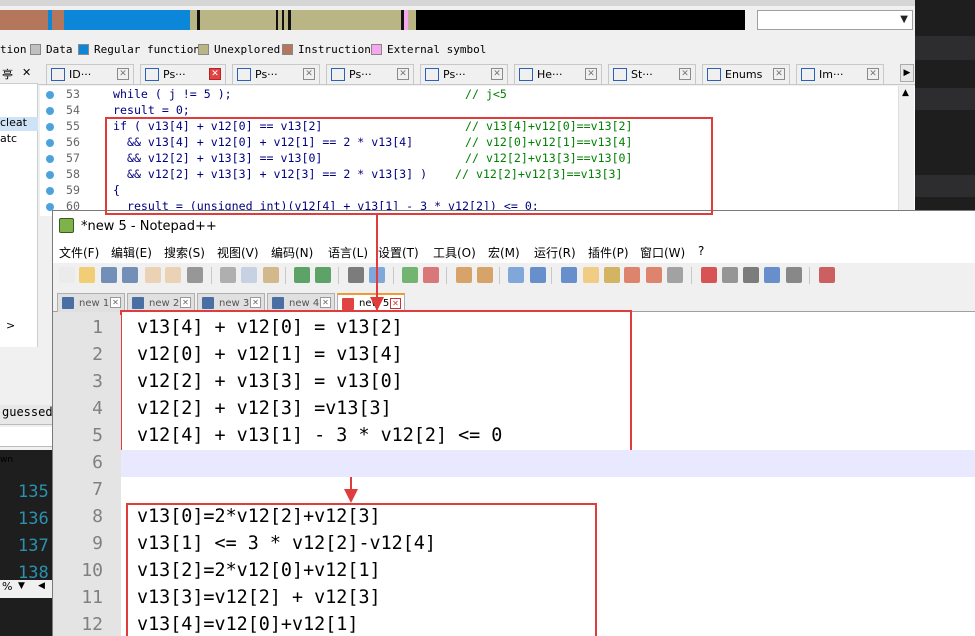 Image resolution: width=975 pixels, height=636 pixels. What do you see at coordinates (514, 463) in the screenshot?
I see `editor-line: 6` at bounding box center [514, 463].